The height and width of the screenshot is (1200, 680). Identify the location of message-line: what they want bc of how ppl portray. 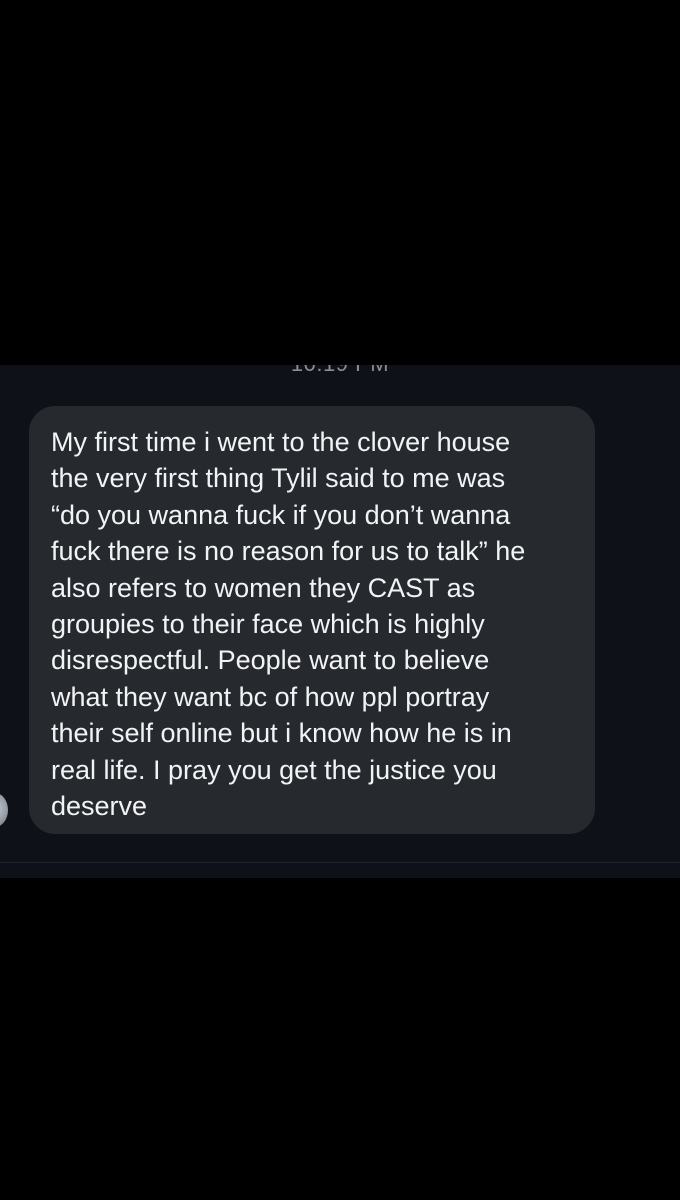
(270, 696).